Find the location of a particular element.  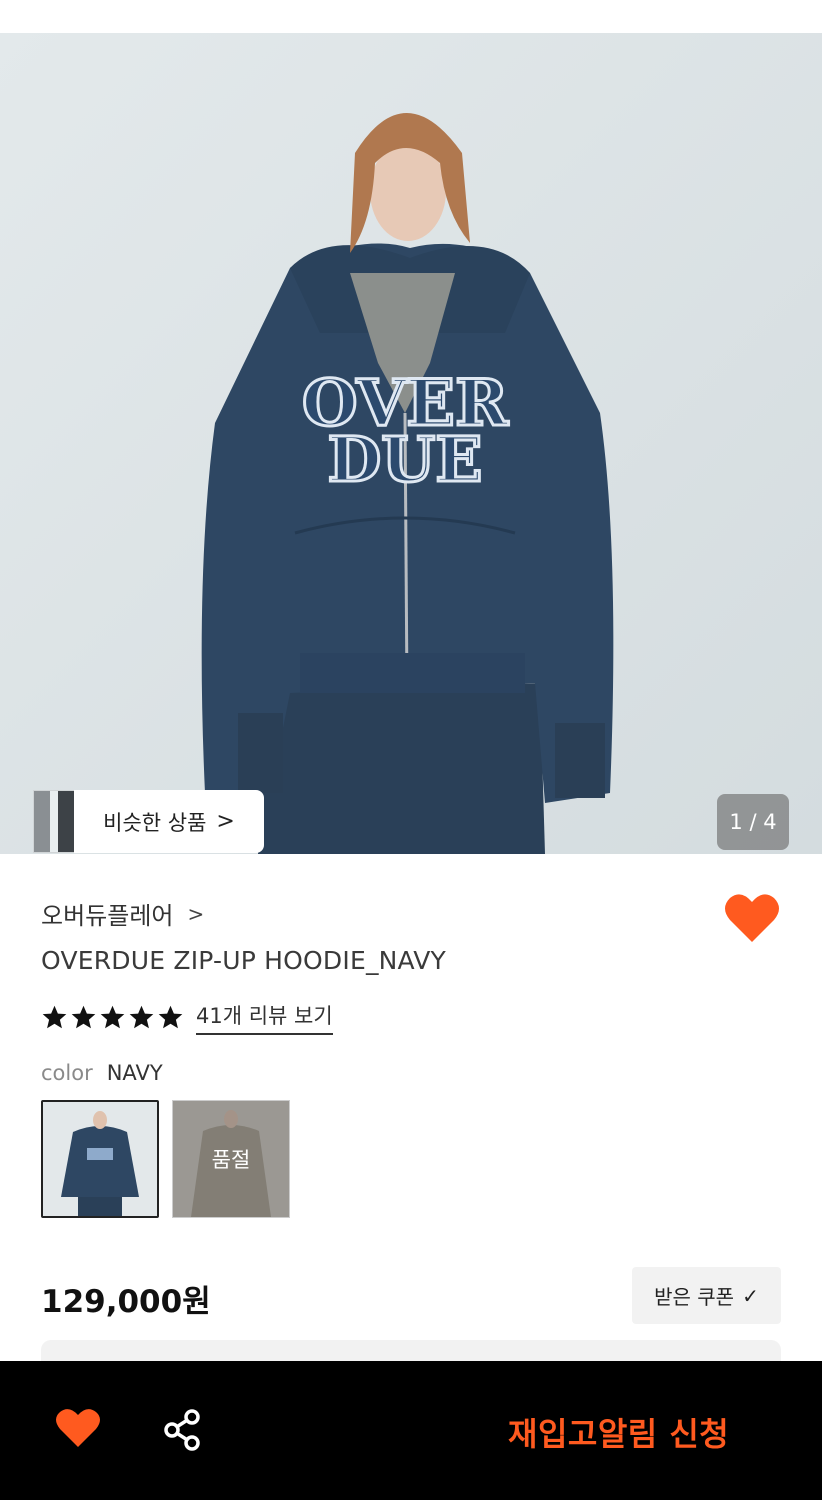

restock-alert-button: 재입고알림 신청 is located at coordinates (618, 1432).